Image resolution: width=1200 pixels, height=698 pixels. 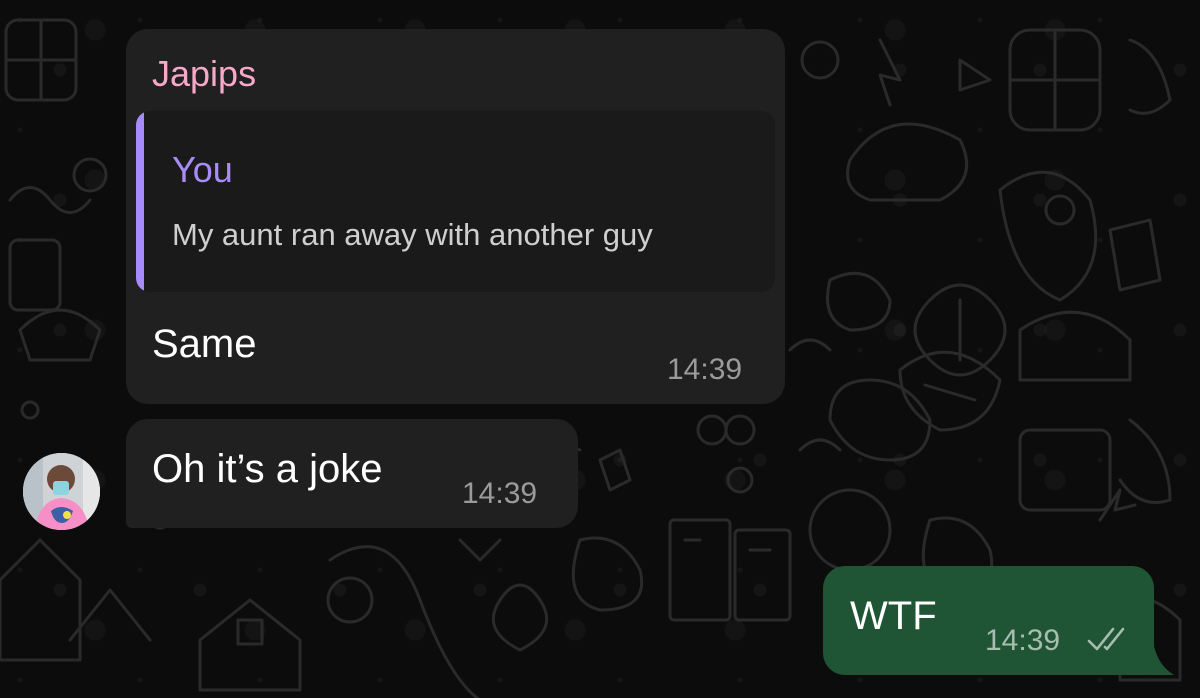 What do you see at coordinates (412, 234) in the screenshot?
I see `reply-quote-text: My aunt ran away with another guy` at bounding box center [412, 234].